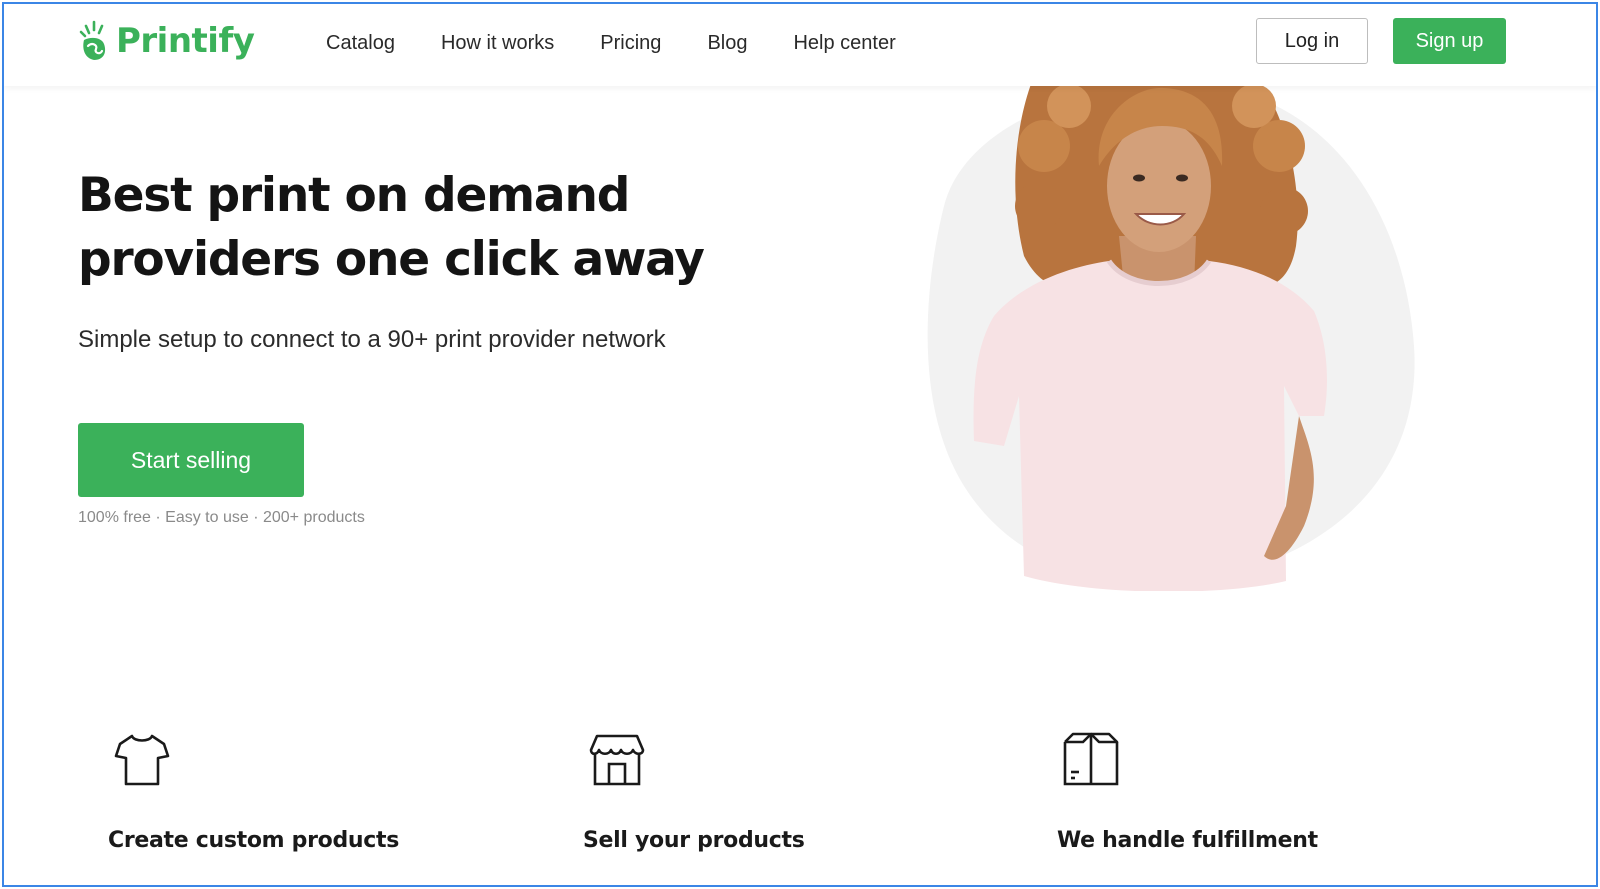 This screenshot has height=889, width=1600. What do you see at coordinates (694, 840) in the screenshot?
I see `feature-title-sell: Sell your products` at bounding box center [694, 840].